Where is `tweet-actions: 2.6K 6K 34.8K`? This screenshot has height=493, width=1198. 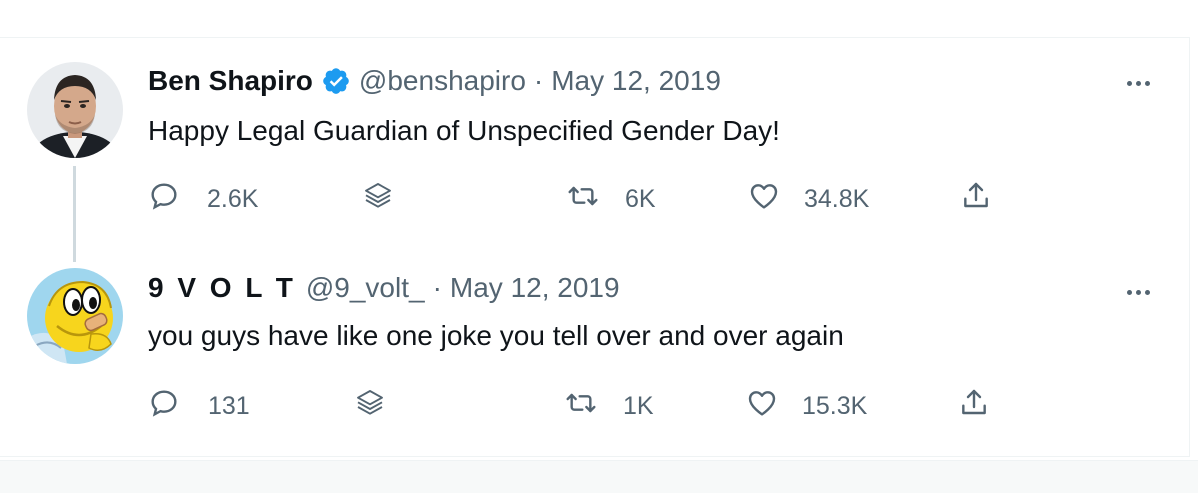 tweet-actions: 2.6K 6K 34.8K is located at coordinates (595, 199).